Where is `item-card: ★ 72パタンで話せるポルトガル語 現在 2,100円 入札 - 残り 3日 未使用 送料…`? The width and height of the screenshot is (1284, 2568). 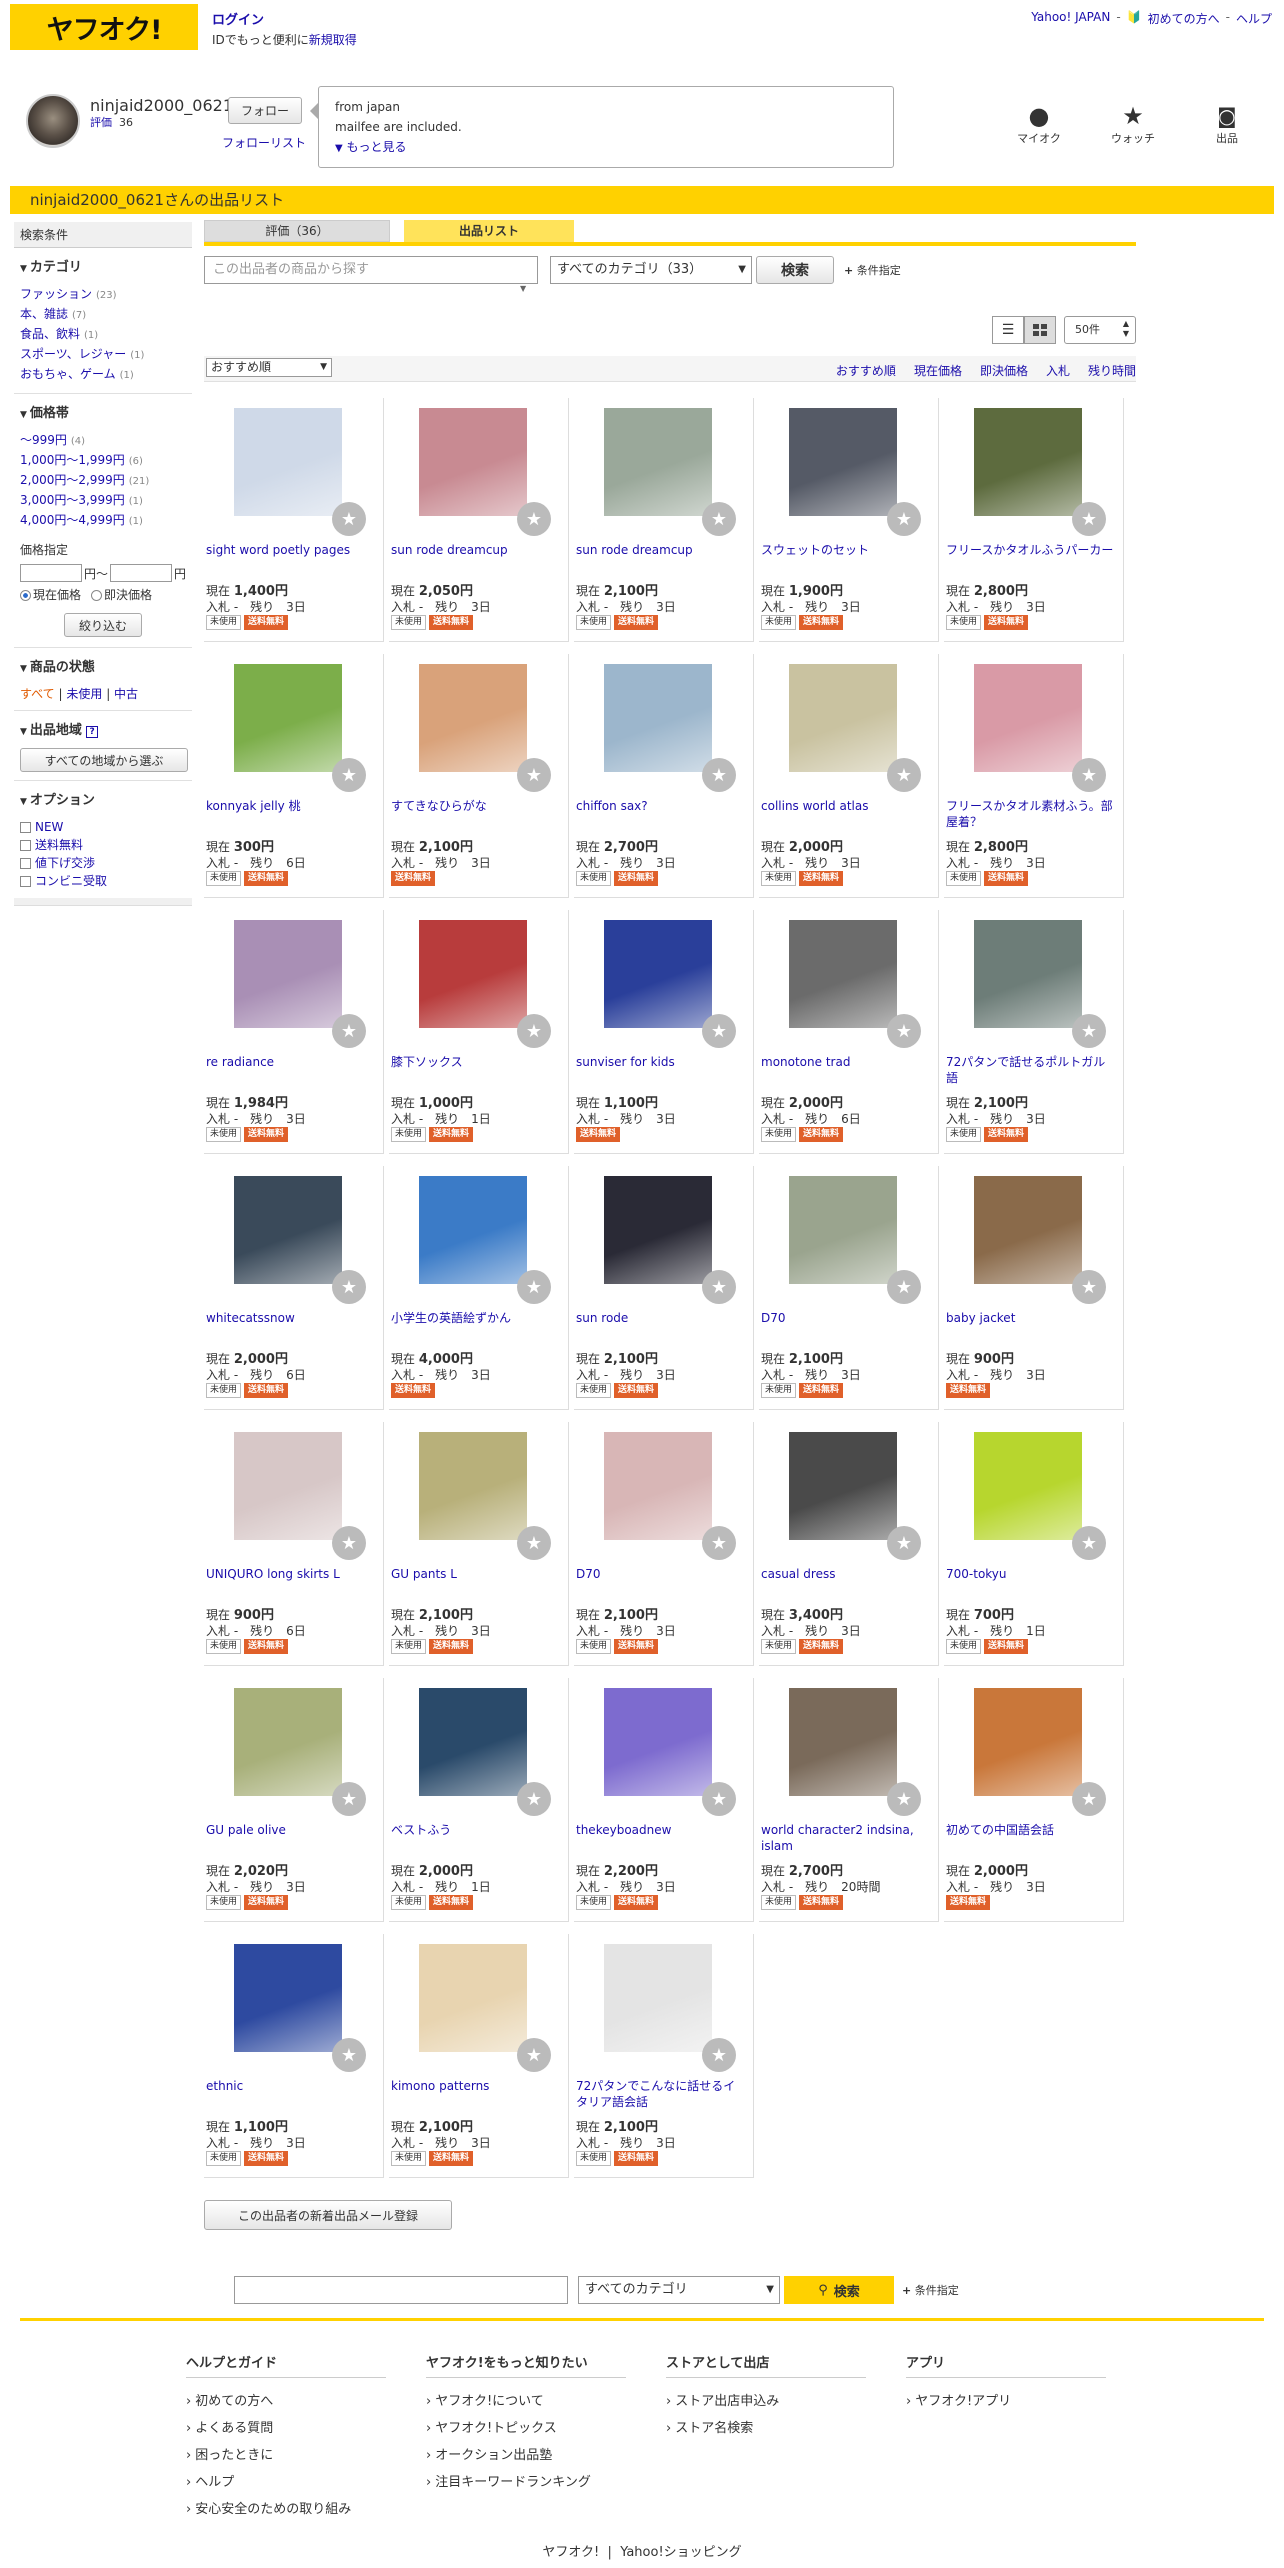 item-card: ★ 72パタンで話せるポルトガル語 現在 2,100円 入札 - 残り 3日 未使用 送料… is located at coordinates (1034, 1032).